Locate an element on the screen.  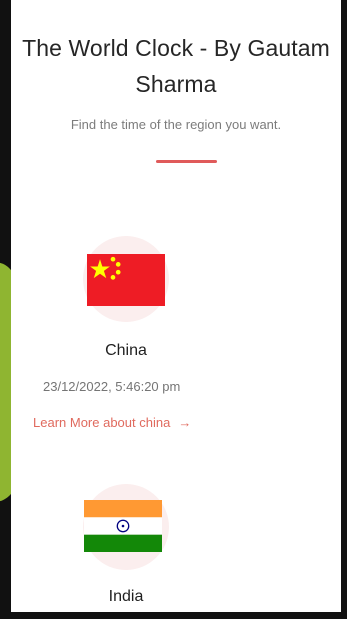
page-subtitle: Find the time of the region you want. is located at coordinates (176, 124).